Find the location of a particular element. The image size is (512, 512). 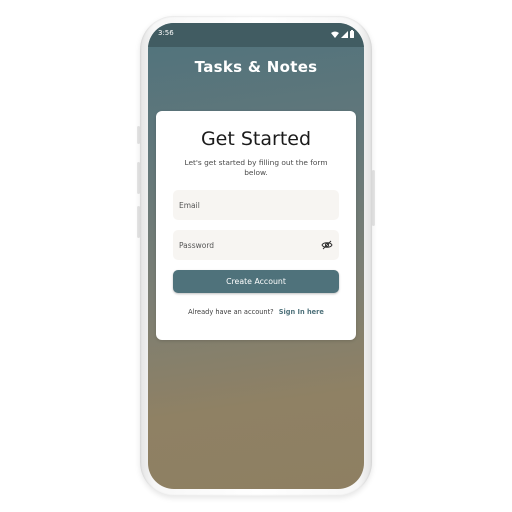

email-field is located at coordinates (256, 205).